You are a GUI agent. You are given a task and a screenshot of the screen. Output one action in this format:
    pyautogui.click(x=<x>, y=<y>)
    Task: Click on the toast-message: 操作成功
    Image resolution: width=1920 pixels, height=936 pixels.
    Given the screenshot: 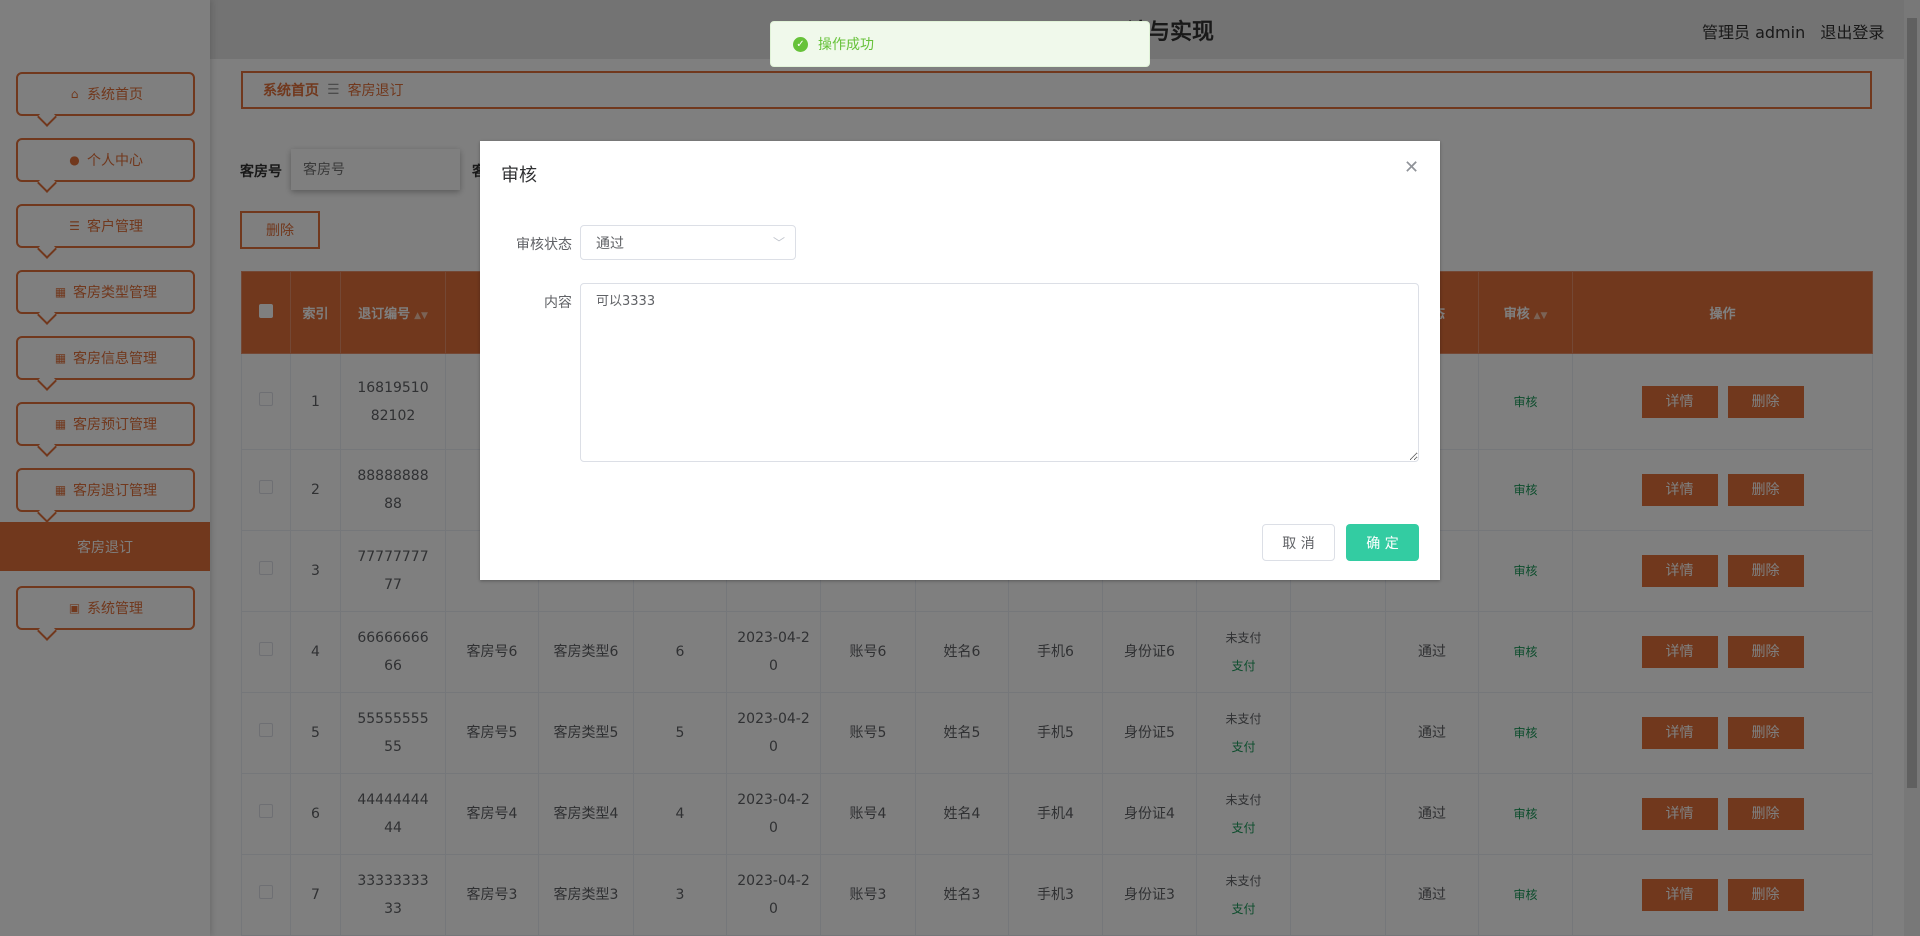 What is the action you would take?
    pyautogui.click(x=846, y=45)
    